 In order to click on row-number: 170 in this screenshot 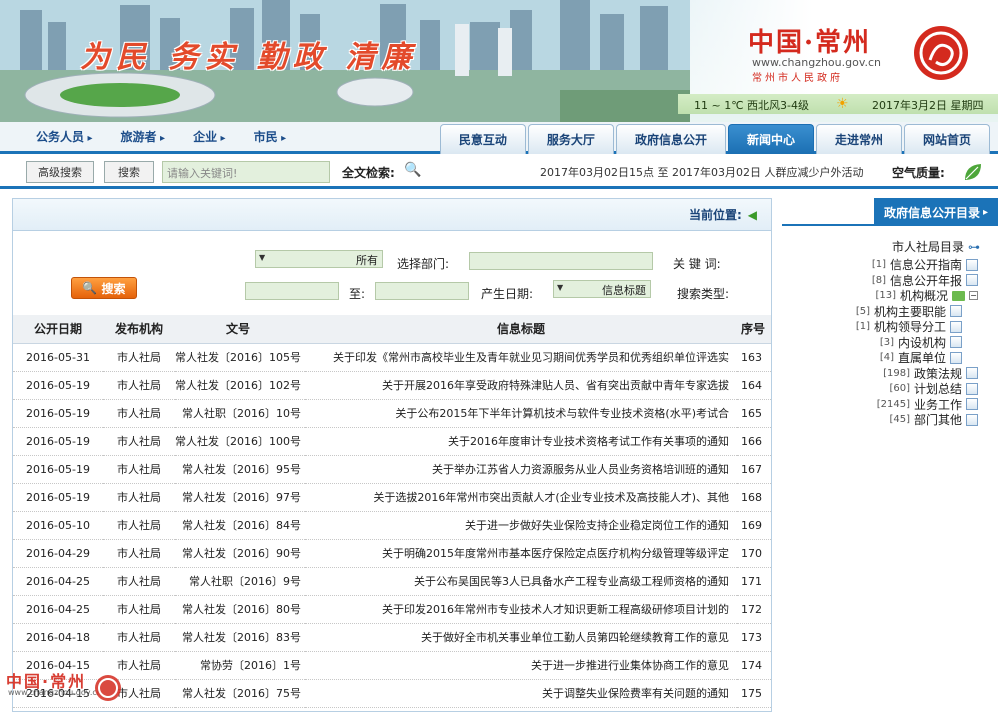, I will do `click(754, 553)`.